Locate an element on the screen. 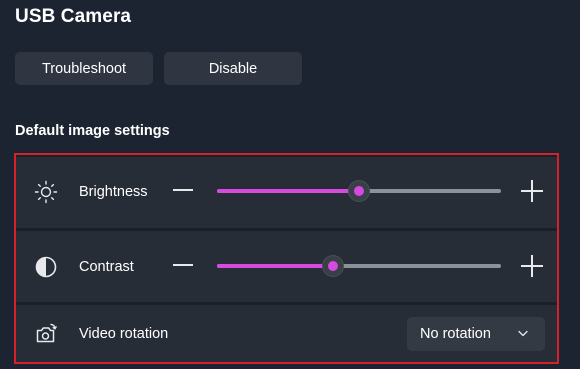  page-title: USB Camera is located at coordinates (73, 16).